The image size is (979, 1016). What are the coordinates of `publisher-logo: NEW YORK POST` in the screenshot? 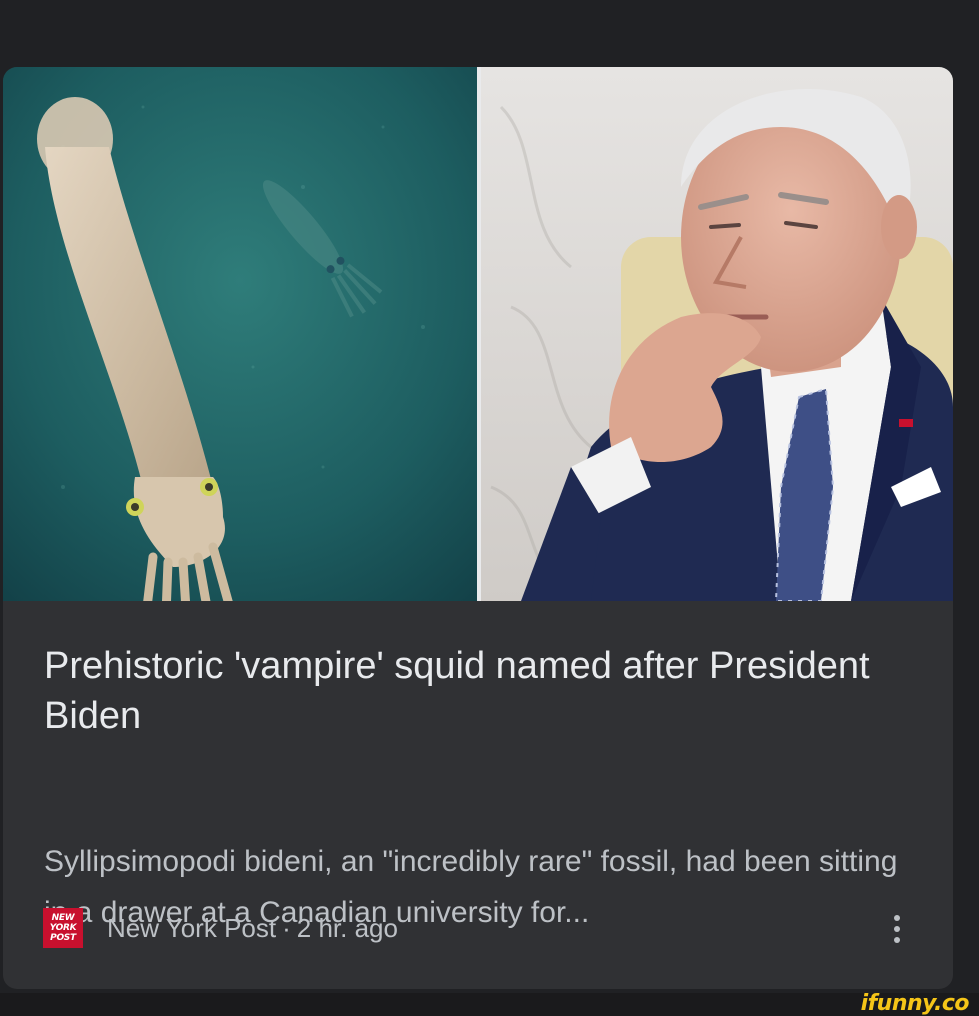 It's located at (63, 928).